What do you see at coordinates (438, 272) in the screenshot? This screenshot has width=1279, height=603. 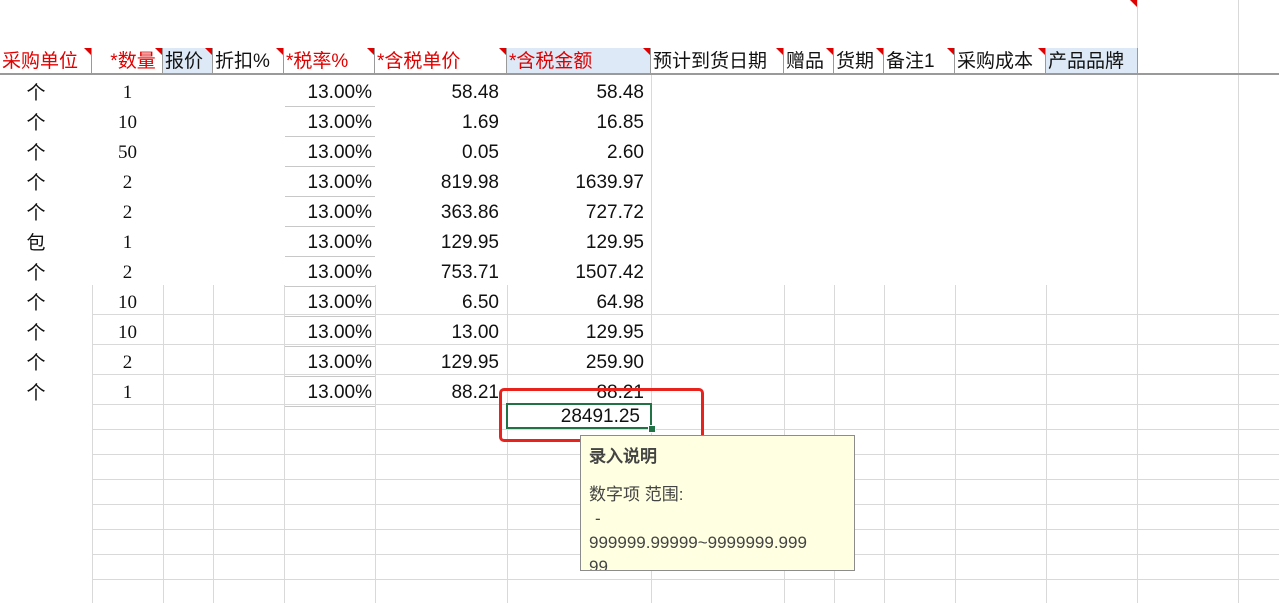 I see `unit-price-cell: 753.71` at bounding box center [438, 272].